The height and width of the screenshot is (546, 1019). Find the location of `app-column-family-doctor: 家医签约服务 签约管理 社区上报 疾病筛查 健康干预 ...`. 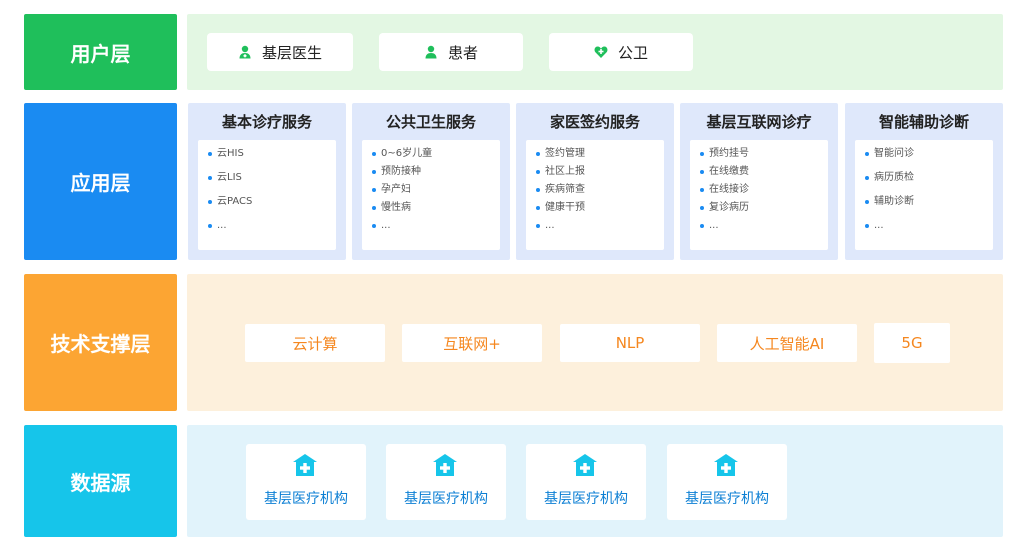

app-column-family-doctor: 家医签约服务 签约管理 社区上报 疾病筛查 健康干预 ... is located at coordinates (595, 181).